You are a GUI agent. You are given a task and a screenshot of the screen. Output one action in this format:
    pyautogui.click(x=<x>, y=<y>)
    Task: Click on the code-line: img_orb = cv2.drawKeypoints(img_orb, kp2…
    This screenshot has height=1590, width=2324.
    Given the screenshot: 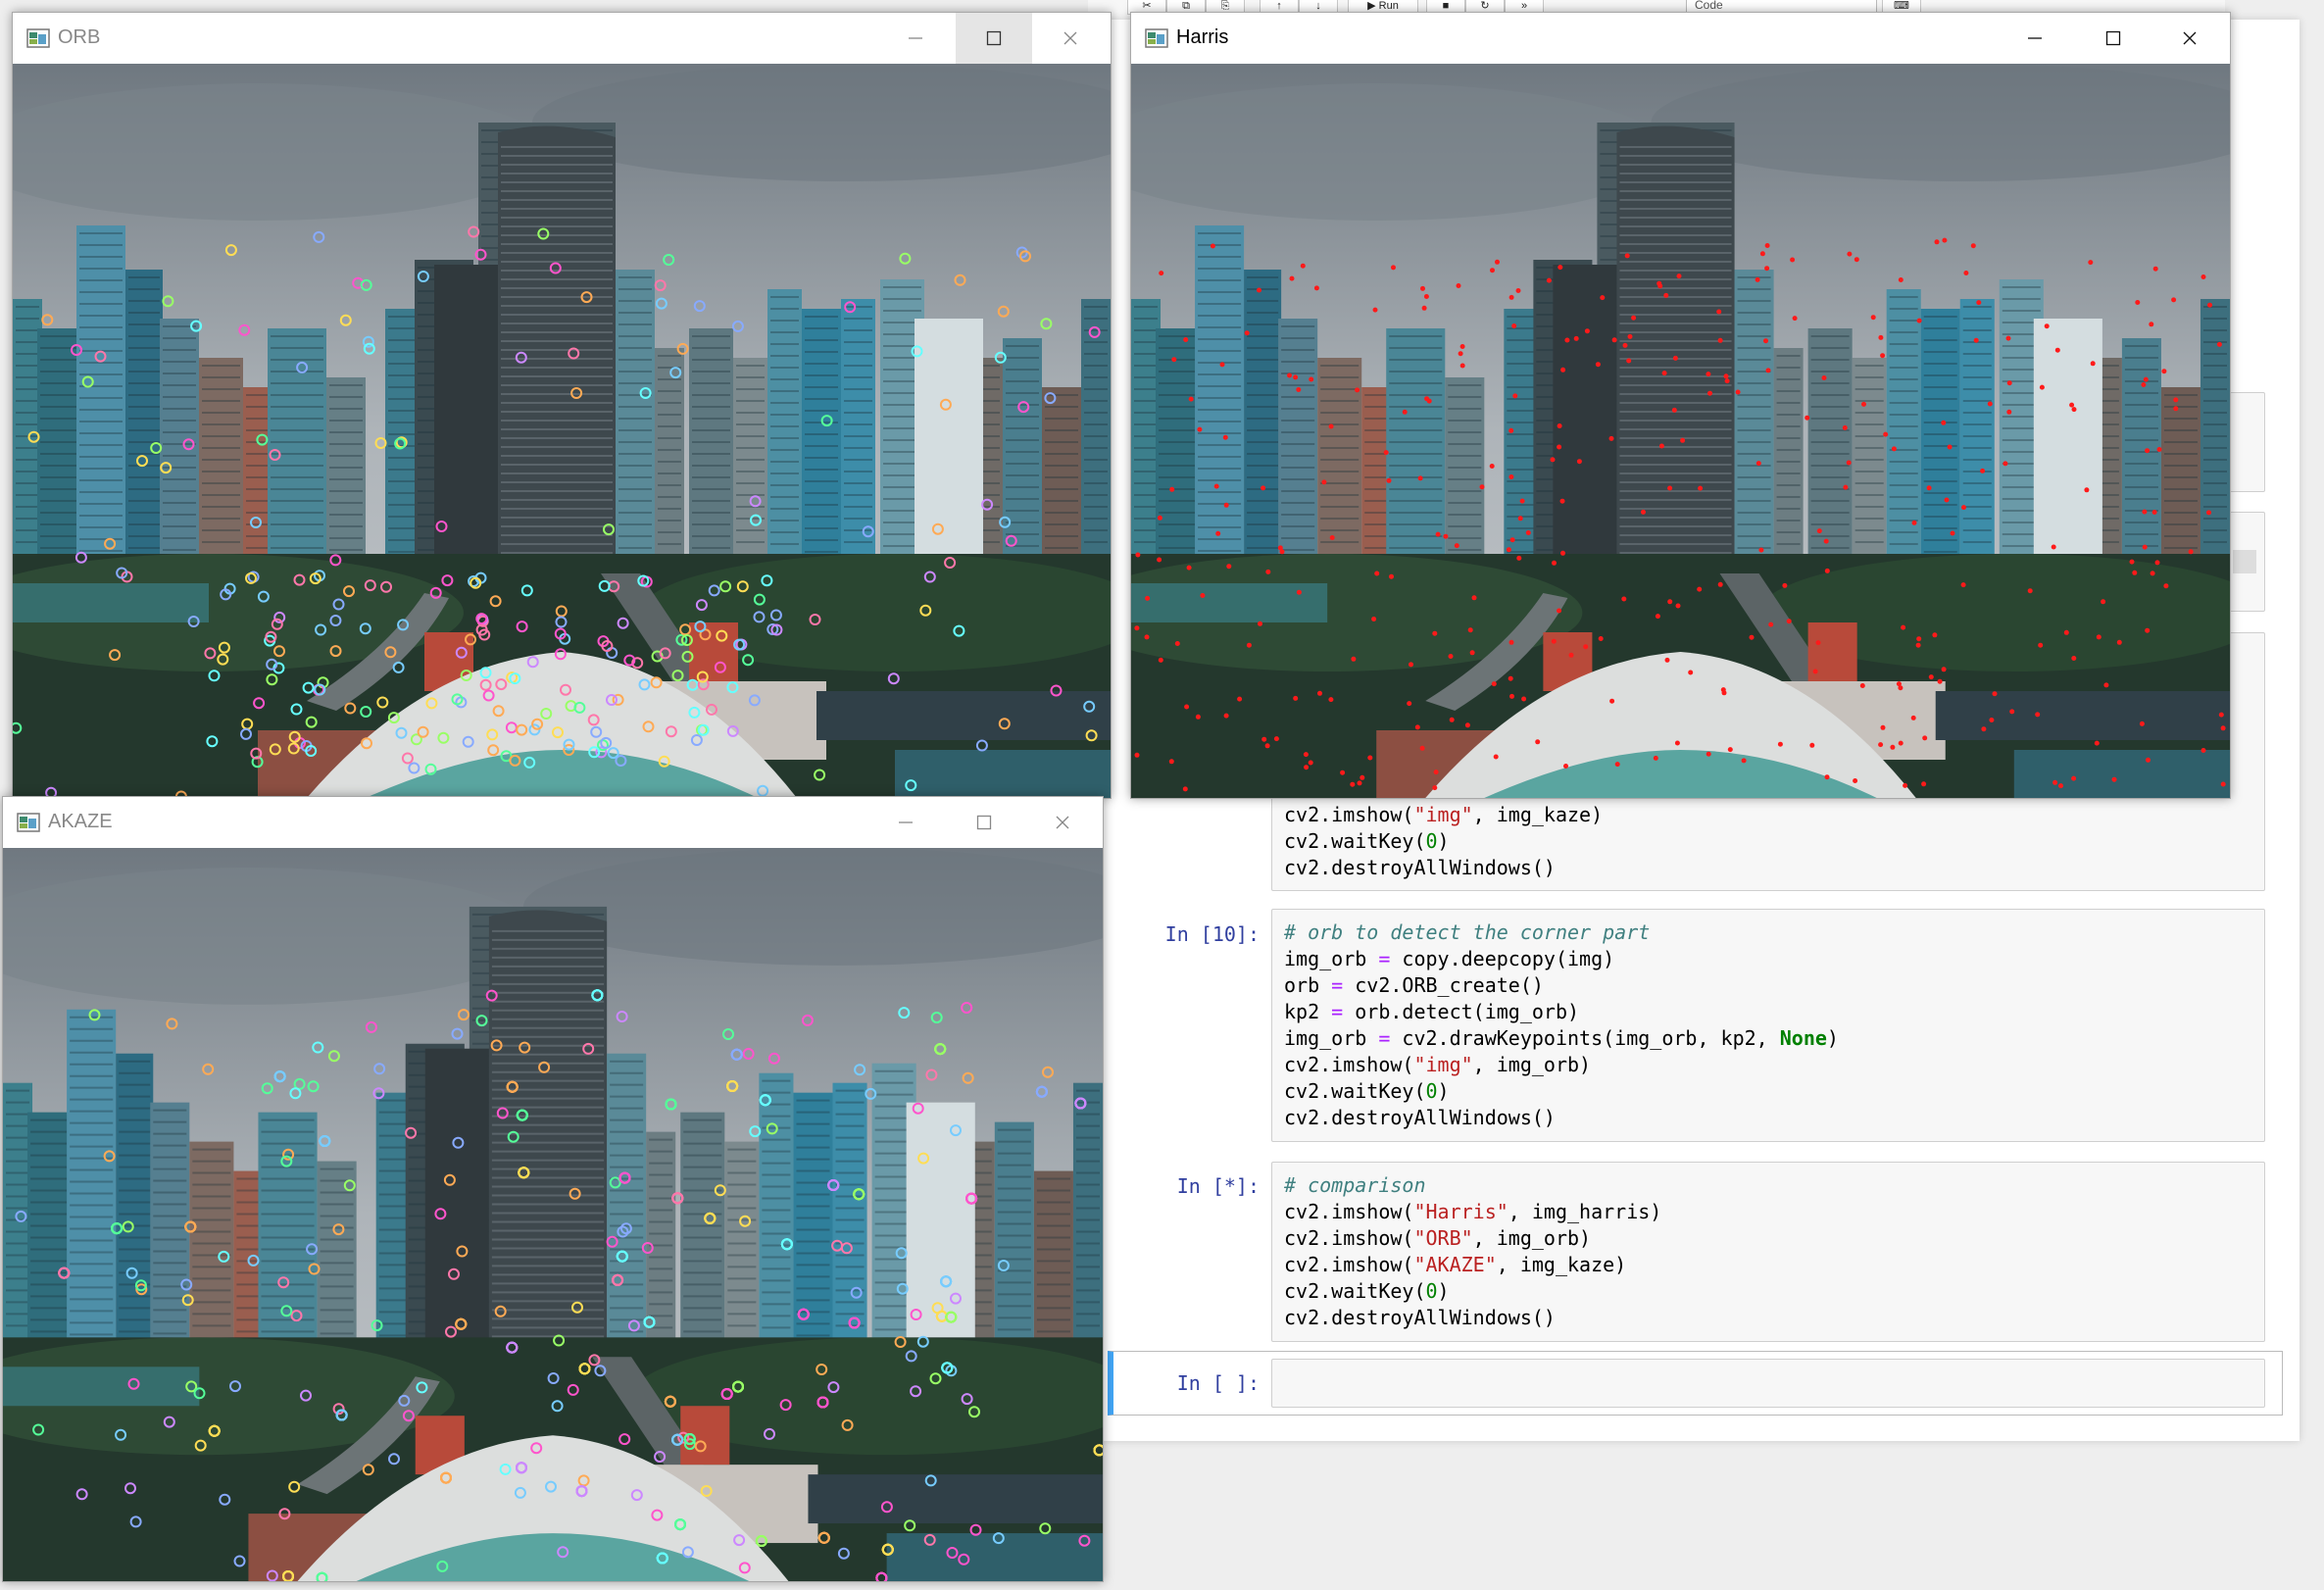 What is the action you would take?
    pyautogui.click(x=1561, y=1038)
    